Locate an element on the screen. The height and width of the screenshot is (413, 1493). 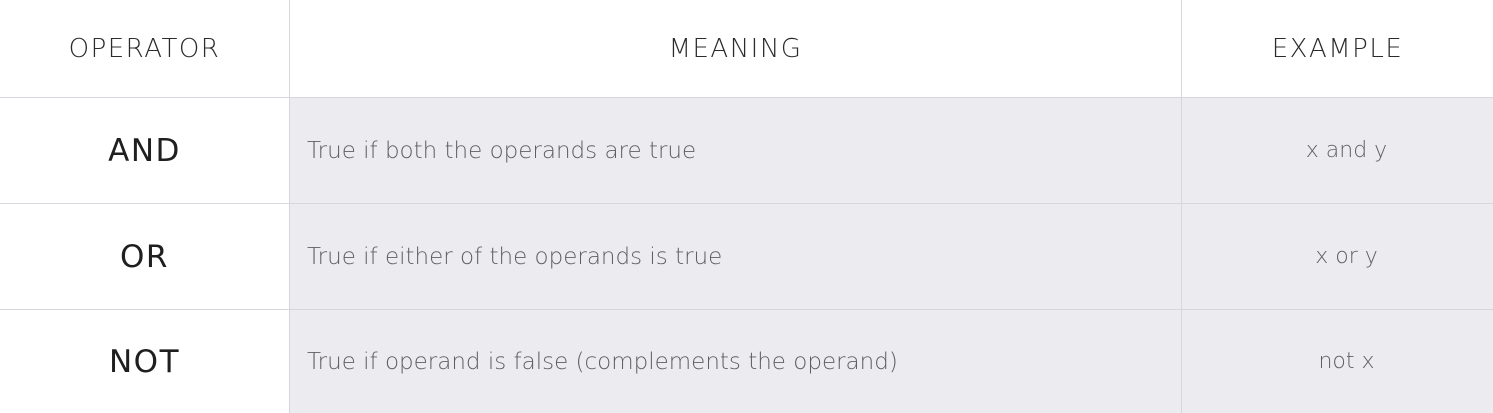
operator-cell: AND is located at coordinates (144, 150).